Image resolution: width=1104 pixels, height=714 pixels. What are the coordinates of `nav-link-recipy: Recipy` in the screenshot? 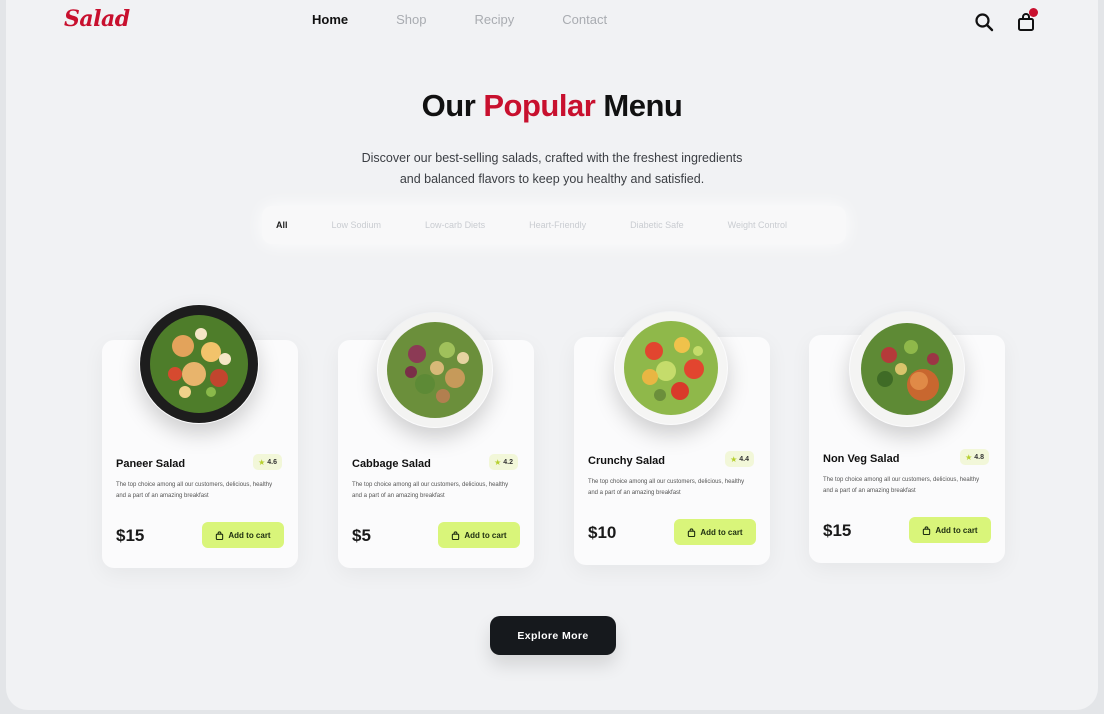 It's located at (495, 19).